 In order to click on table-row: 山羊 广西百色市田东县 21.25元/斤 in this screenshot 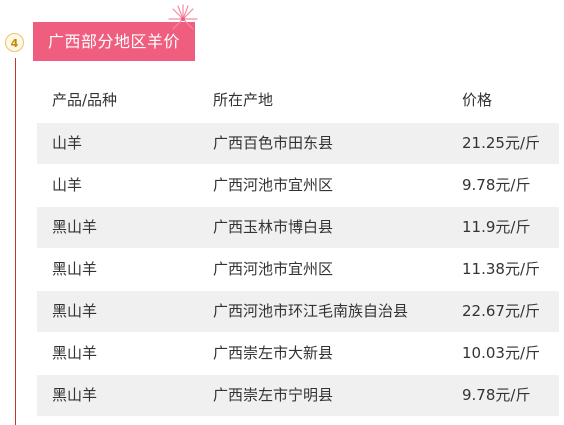, I will do `click(298, 143)`.